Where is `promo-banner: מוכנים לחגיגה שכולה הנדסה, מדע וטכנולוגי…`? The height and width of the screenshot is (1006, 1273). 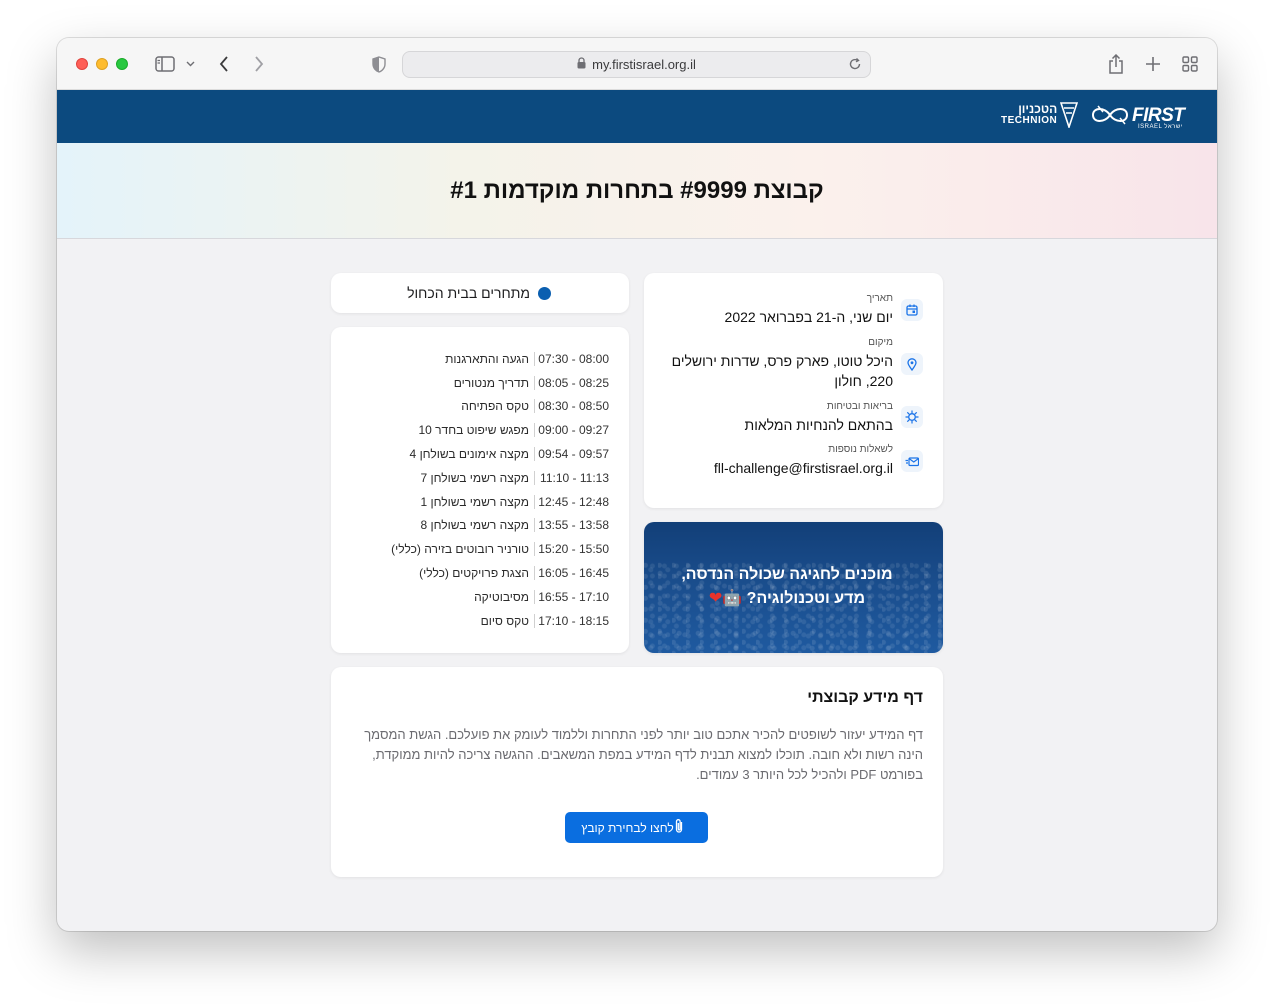
promo-banner: מוכנים לחגיגה שכולה הנדסה, מדע וטכנולוגי… is located at coordinates (793, 587).